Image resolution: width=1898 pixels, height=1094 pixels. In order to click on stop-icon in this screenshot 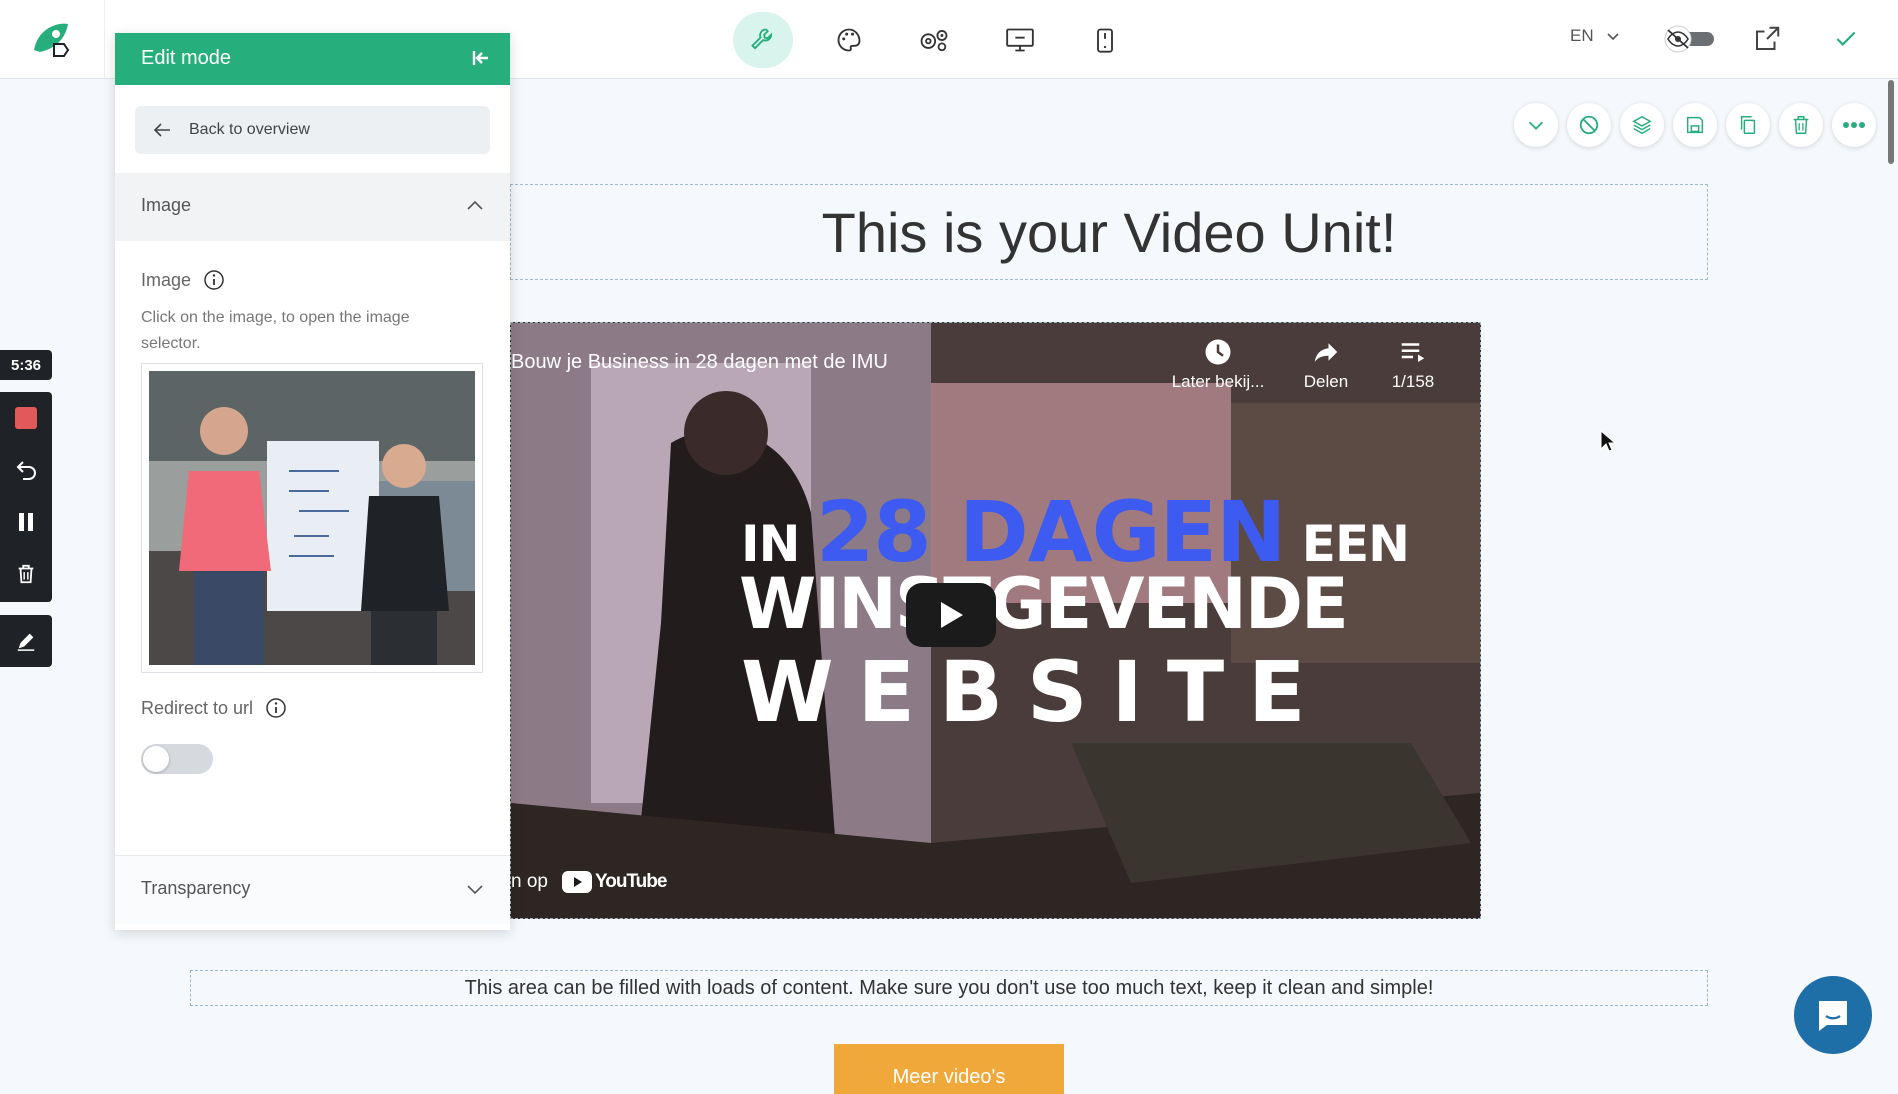, I will do `click(26, 418)`.